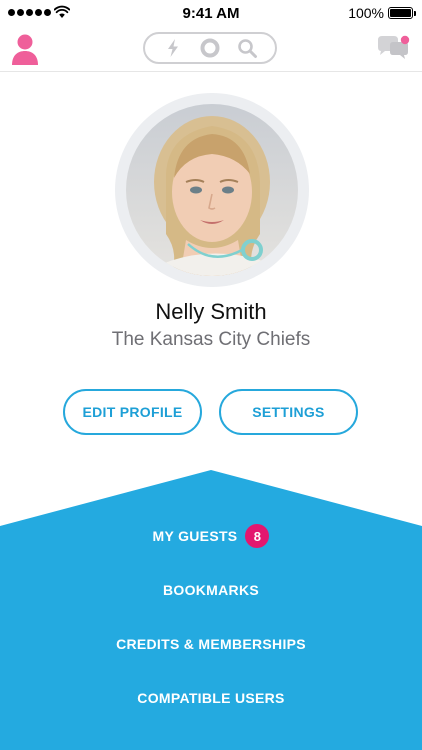 The image size is (422, 750). I want to click on menu-item-credits-memberships: CREDITS & MEMBERSHIPS, so click(211, 644).